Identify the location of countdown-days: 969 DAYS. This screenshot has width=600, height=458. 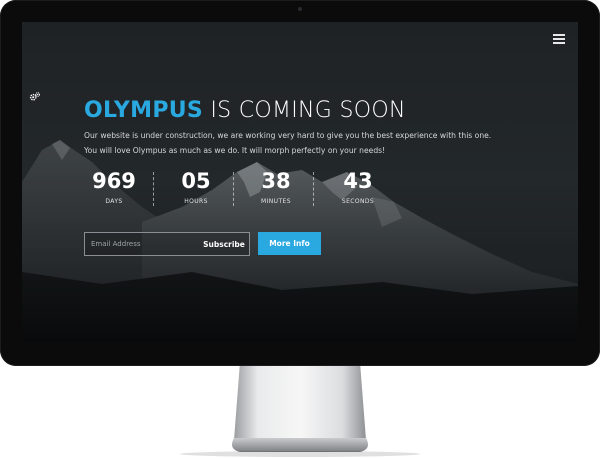
(114, 187).